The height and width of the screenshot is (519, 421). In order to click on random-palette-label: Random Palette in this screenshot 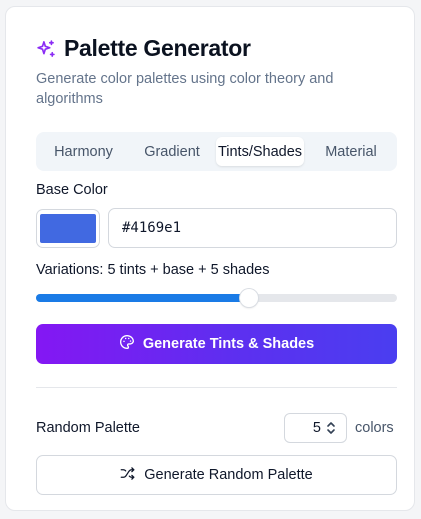, I will do `click(88, 428)`.